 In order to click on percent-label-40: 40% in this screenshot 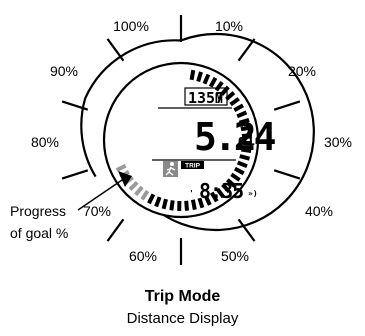, I will do `click(319, 211)`.